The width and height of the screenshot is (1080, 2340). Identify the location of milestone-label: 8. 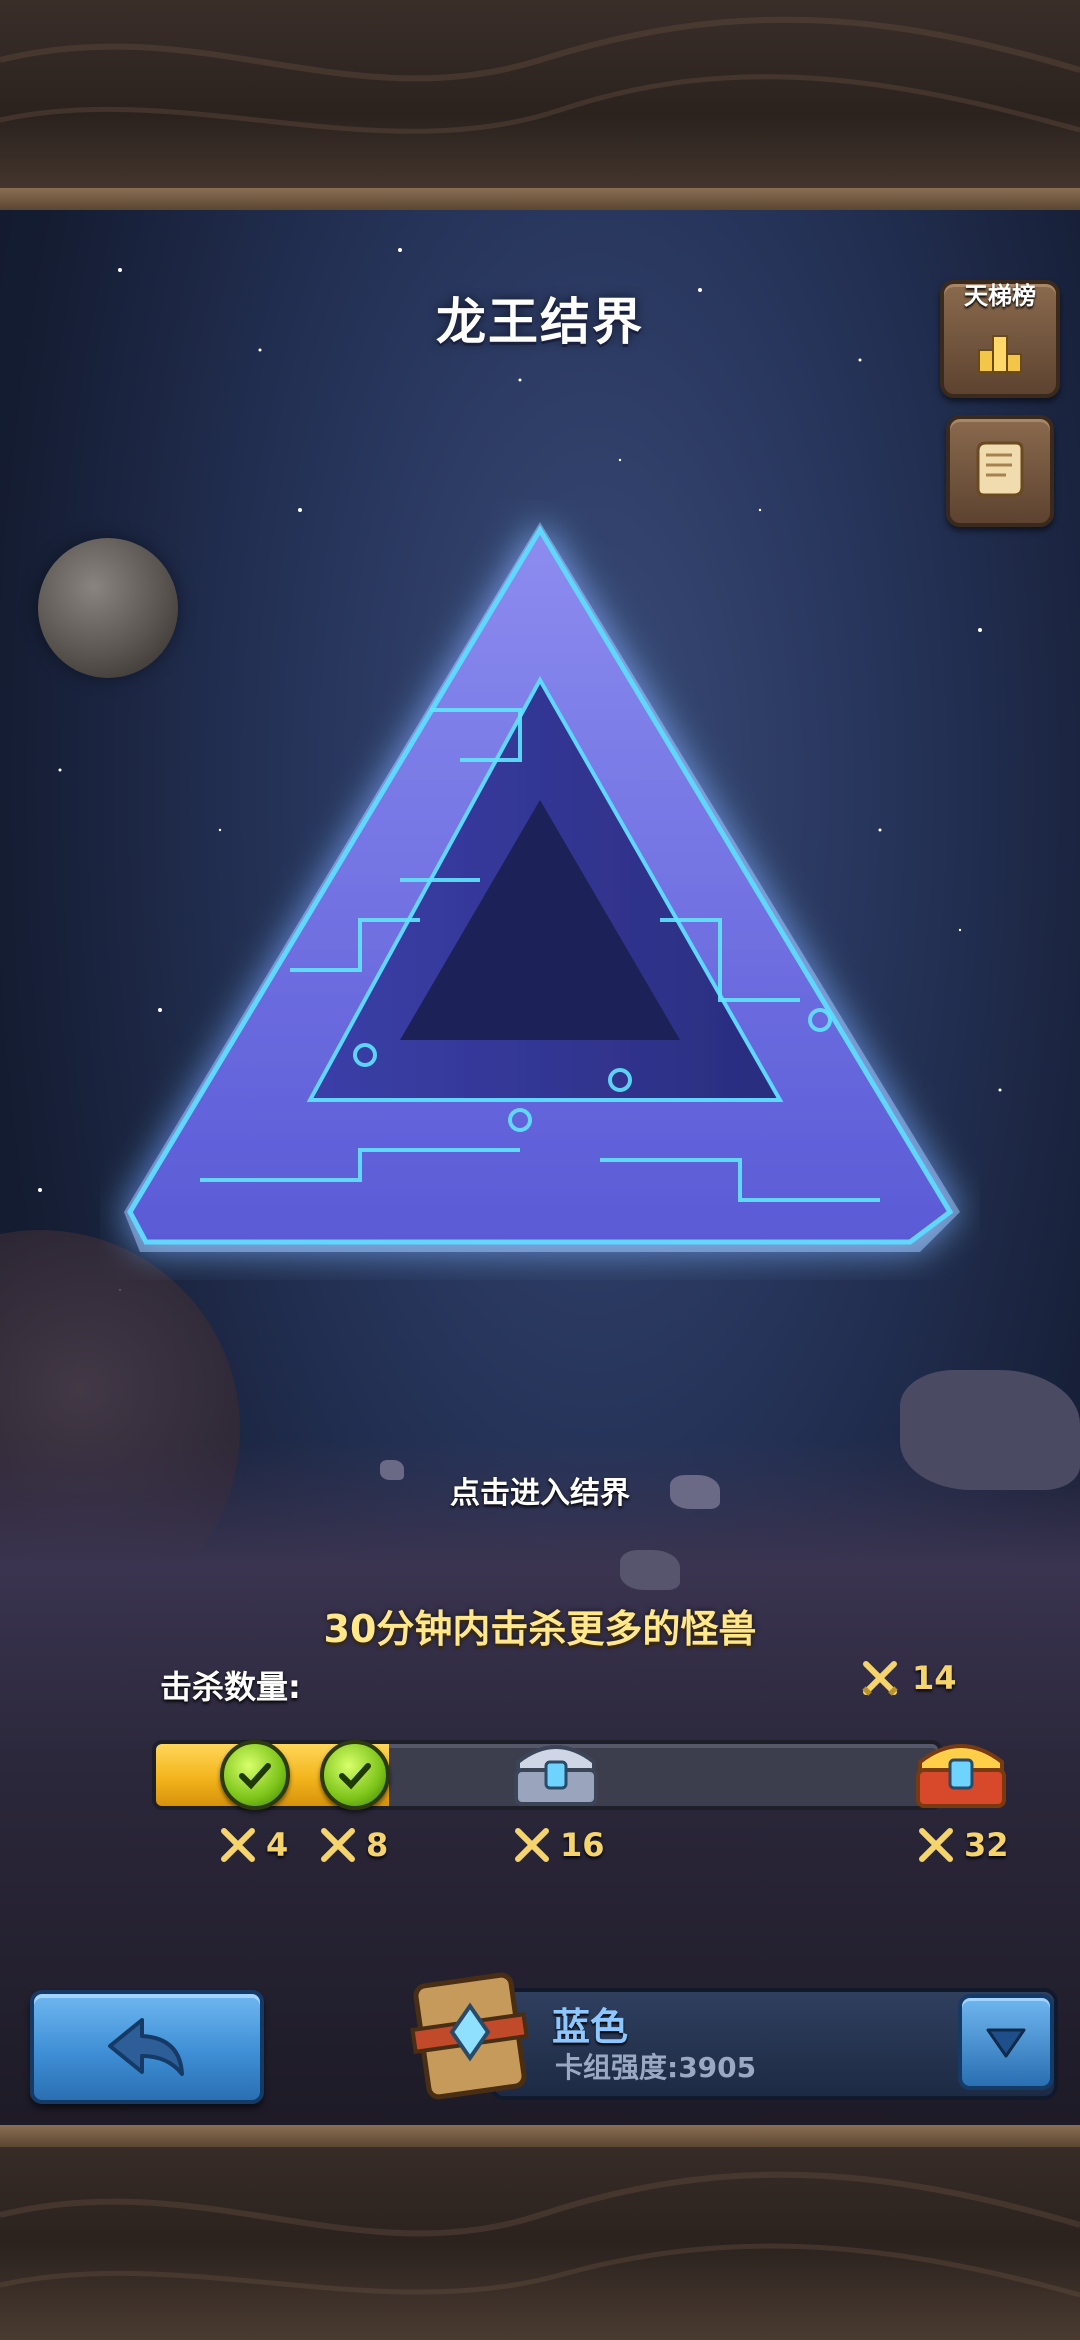
(353, 1845).